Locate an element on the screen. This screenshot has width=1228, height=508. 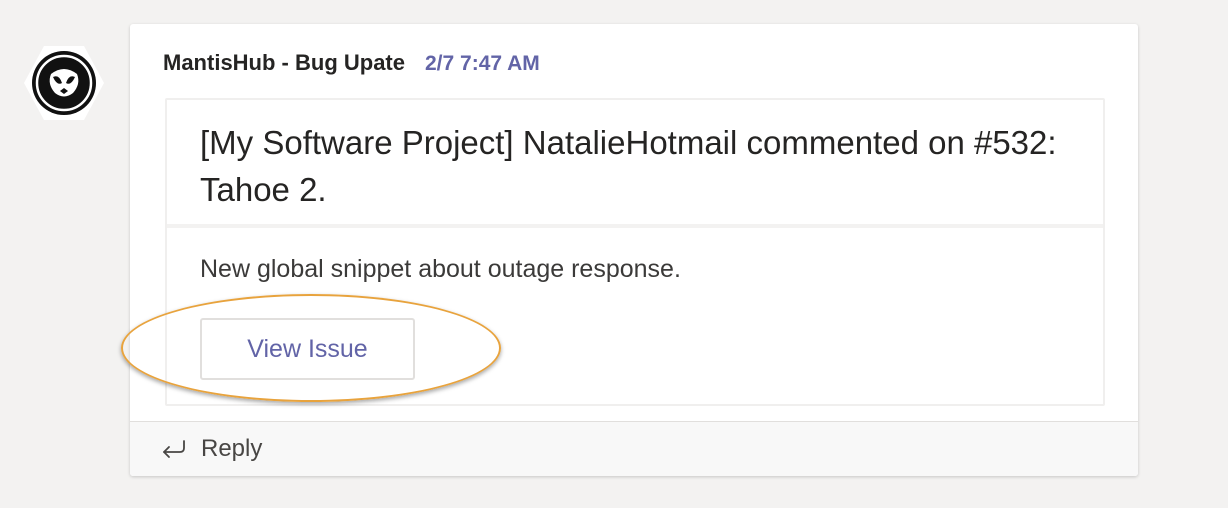
view-issue-button: View Issue is located at coordinates (307, 349).